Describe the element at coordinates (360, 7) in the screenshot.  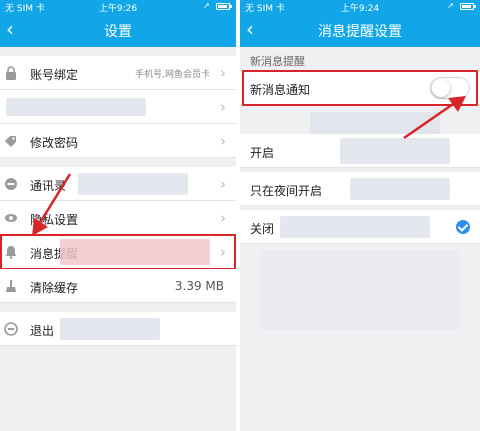
I see `status-bar: 无 SIM 卡 上午9:24 ➚` at that location.